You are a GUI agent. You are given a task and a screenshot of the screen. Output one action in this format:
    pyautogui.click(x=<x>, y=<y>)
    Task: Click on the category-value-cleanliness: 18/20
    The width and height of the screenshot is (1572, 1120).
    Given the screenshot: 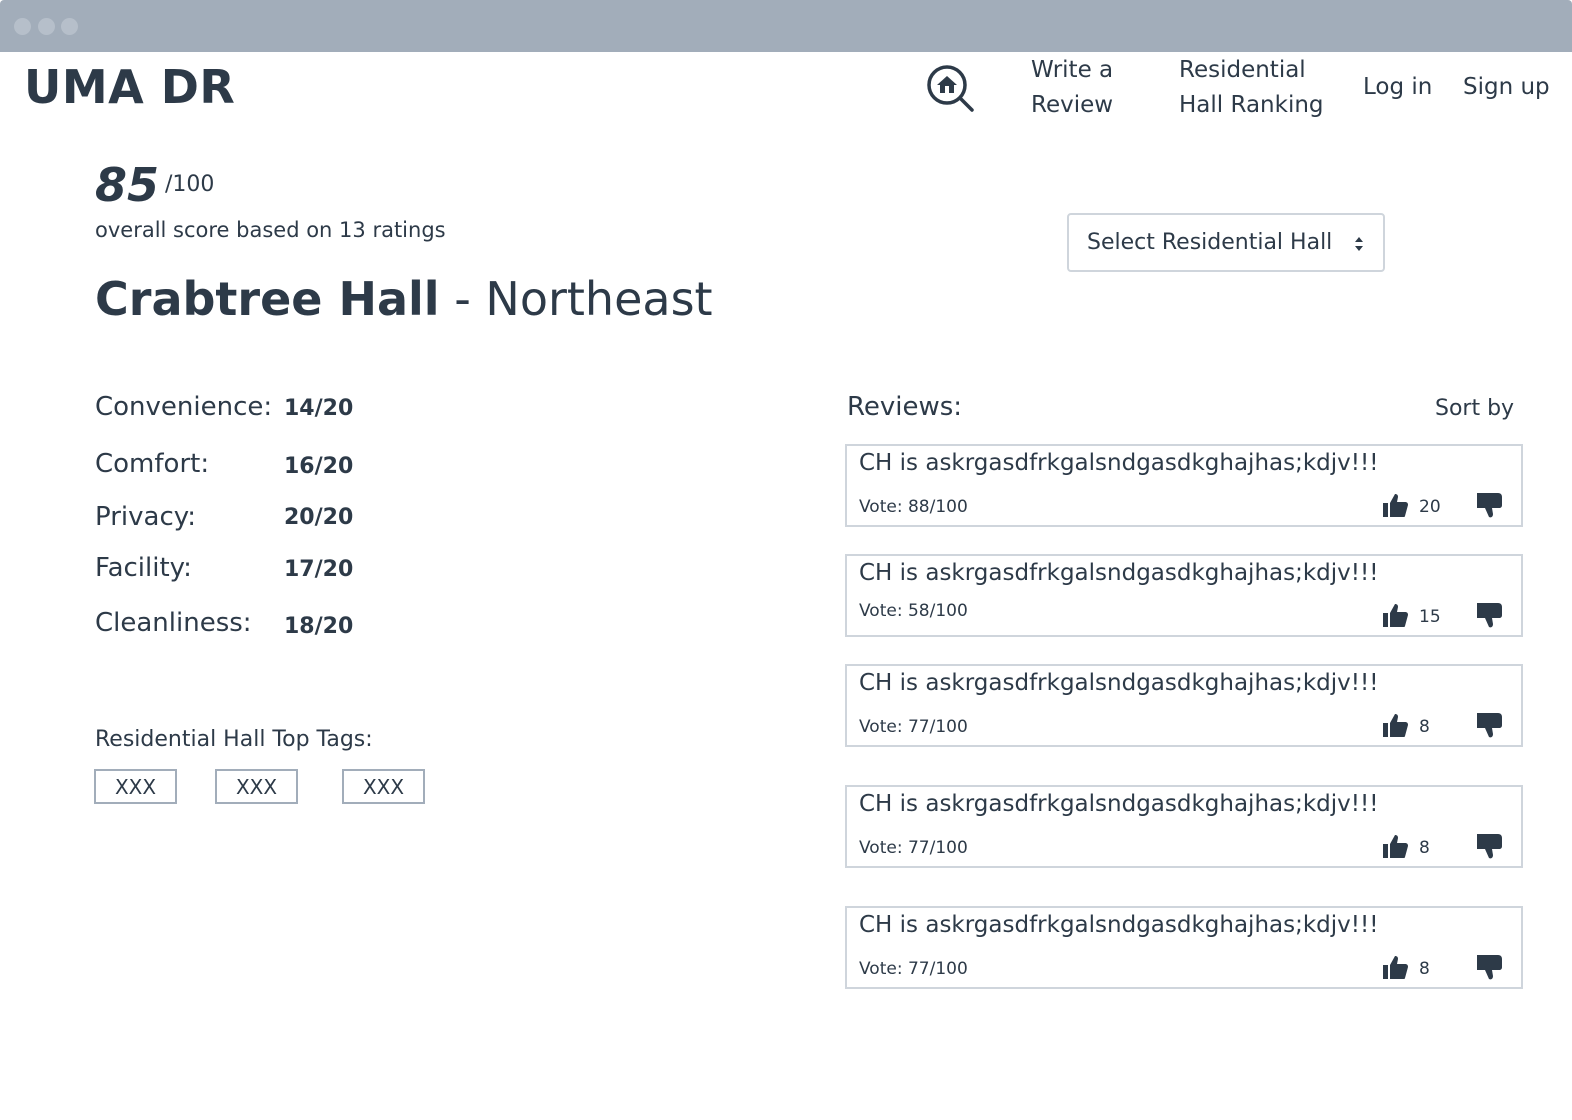 What is the action you would take?
    pyautogui.click(x=319, y=626)
    